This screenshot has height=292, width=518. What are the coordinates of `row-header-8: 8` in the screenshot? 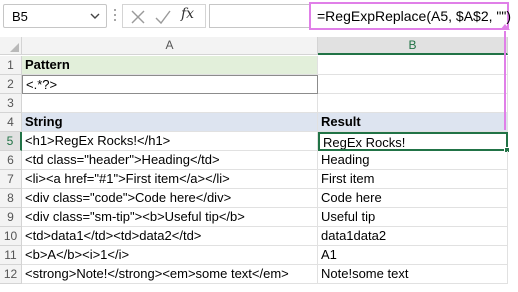 It's located at (11, 198).